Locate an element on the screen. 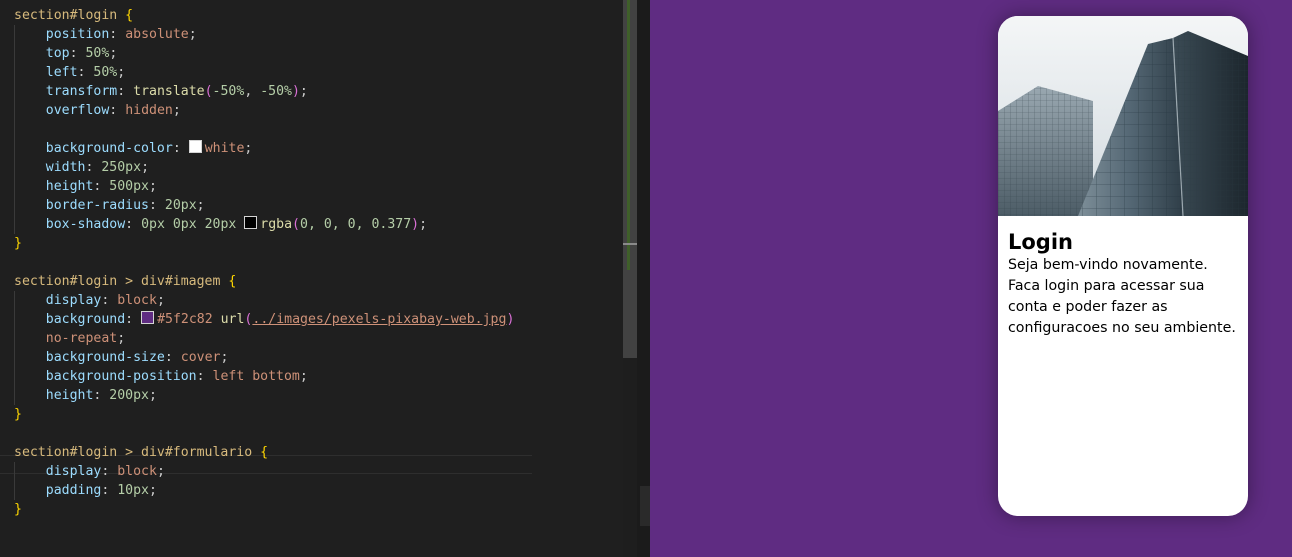 This screenshot has height=557, width=1292. code-token: translate is located at coordinates (169, 91).